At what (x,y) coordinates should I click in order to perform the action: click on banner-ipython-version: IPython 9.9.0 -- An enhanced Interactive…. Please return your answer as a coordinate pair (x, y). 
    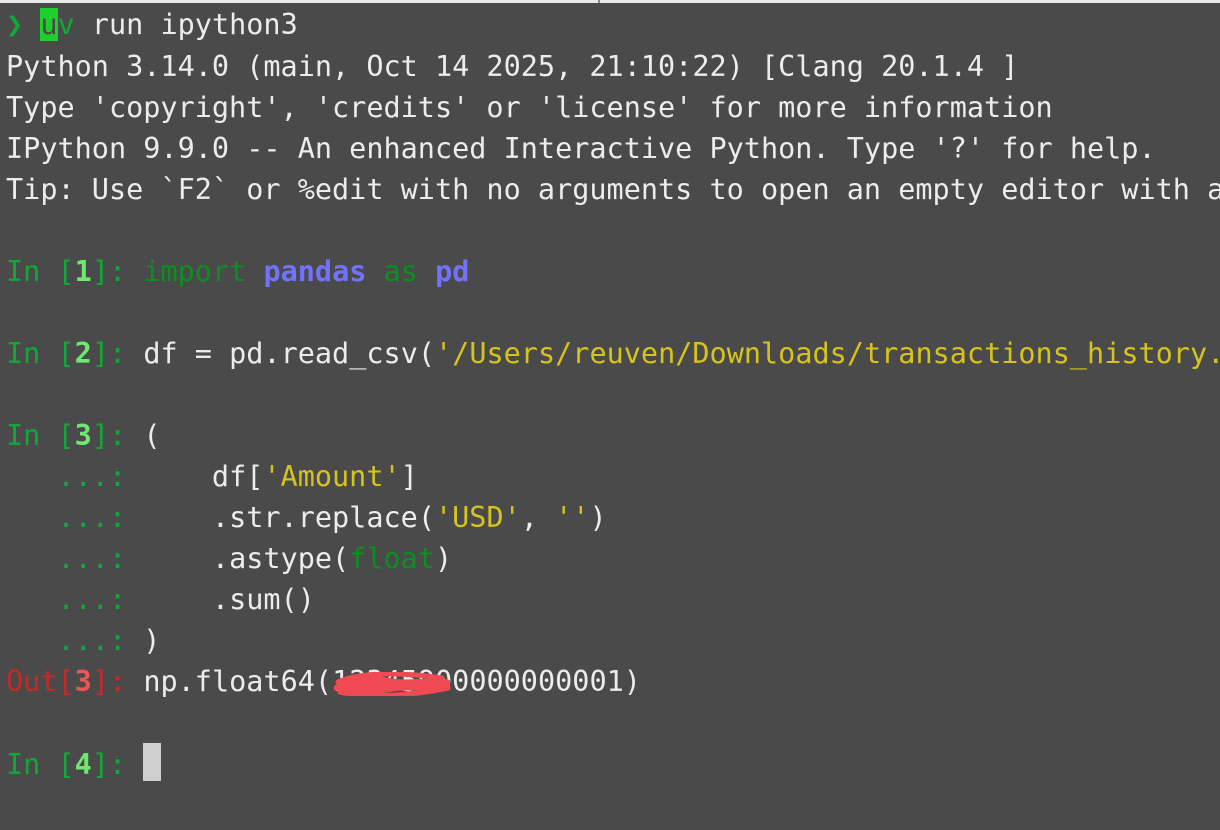
    Looking at the image, I should click on (581, 148).